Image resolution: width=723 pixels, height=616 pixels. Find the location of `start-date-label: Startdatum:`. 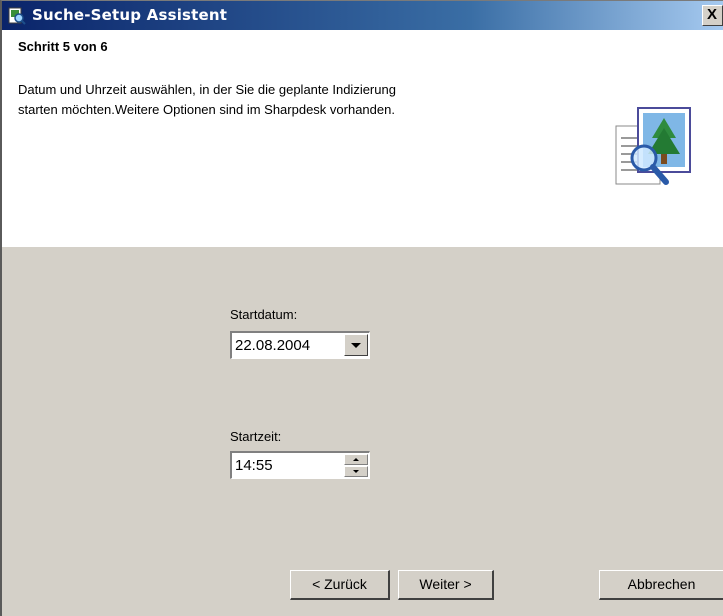

start-date-label: Startdatum: is located at coordinates (264, 314).